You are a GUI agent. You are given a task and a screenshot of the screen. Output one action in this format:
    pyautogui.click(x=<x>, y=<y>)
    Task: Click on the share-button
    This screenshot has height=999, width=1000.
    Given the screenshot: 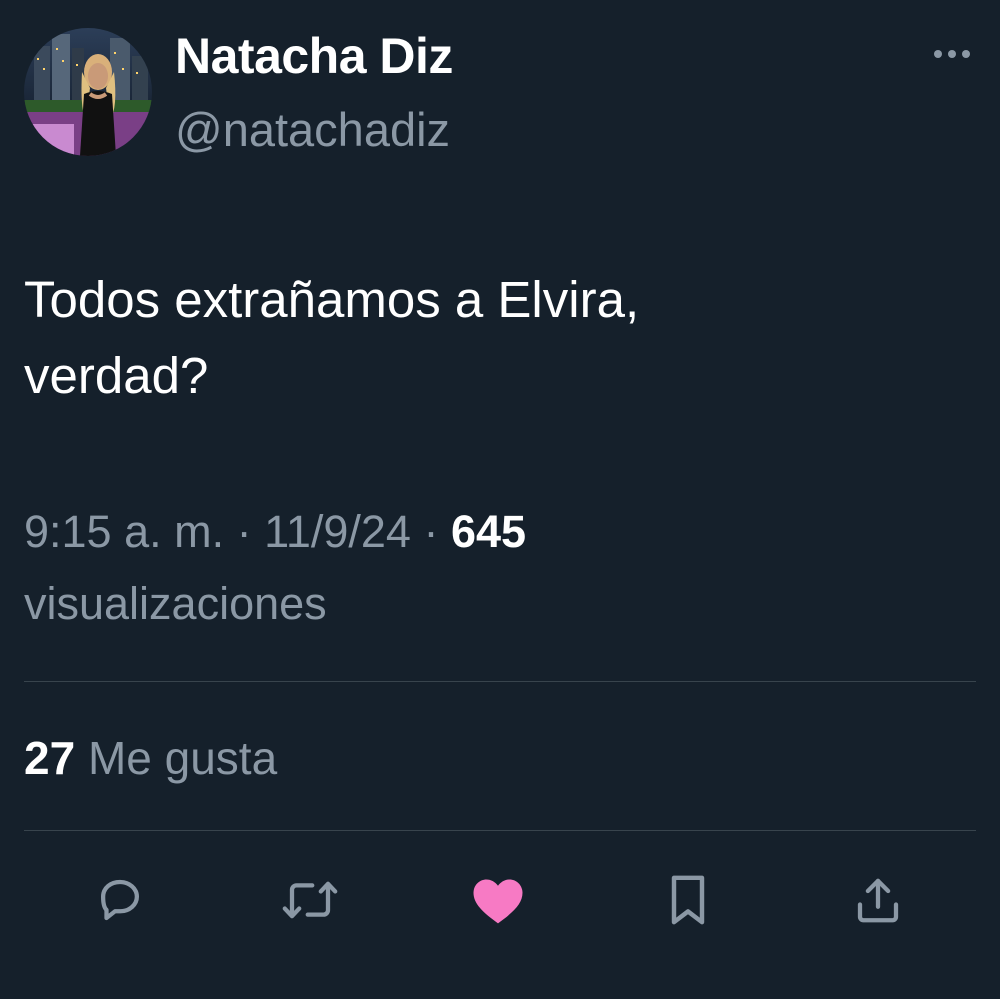 What is the action you would take?
    pyautogui.click(x=878, y=900)
    